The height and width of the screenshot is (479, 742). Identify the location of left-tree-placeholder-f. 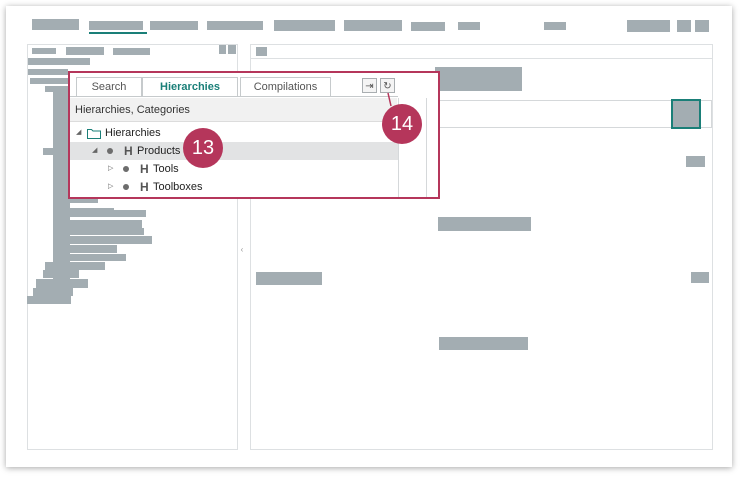
(107, 231).